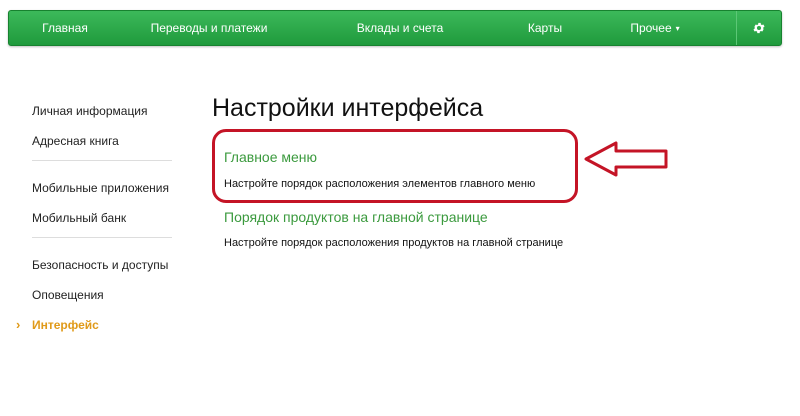  I want to click on chevron-down-icon: ▾, so click(677, 28).